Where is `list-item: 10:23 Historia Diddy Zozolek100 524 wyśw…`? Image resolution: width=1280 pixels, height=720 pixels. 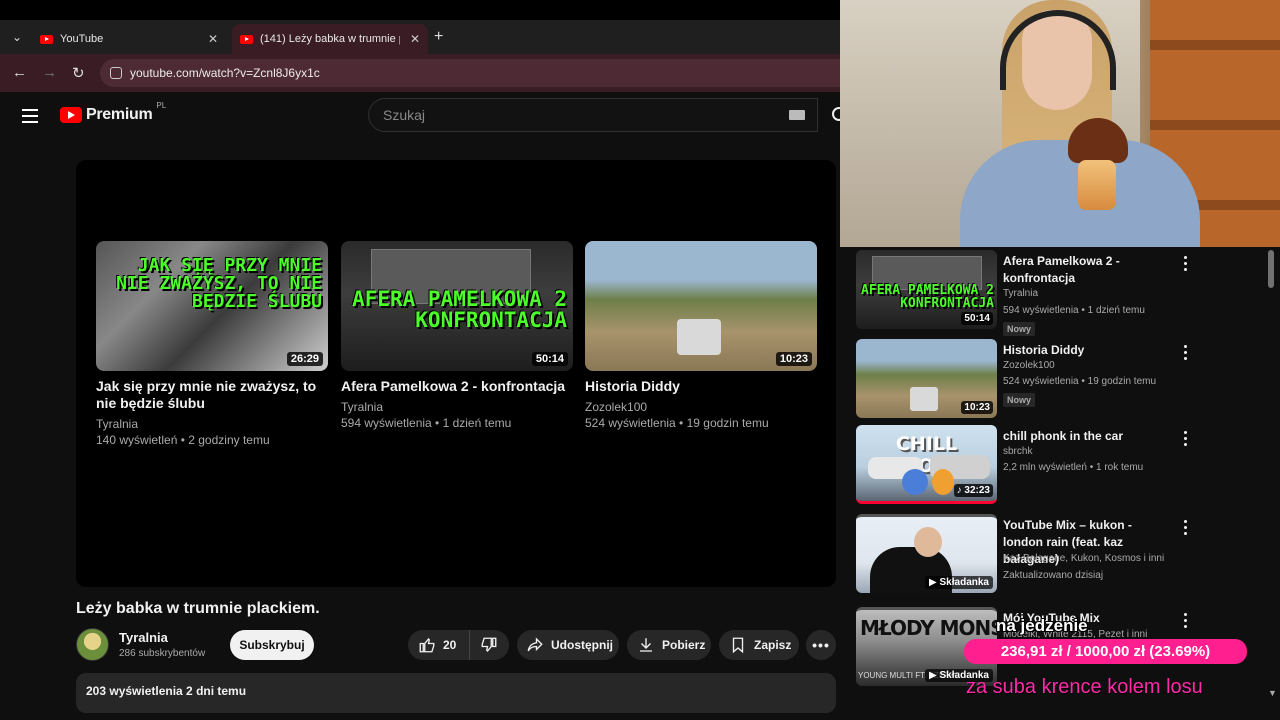 list-item: 10:23 Historia Diddy Zozolek100 524 wyśw… is located at coordinates (1066, 380).